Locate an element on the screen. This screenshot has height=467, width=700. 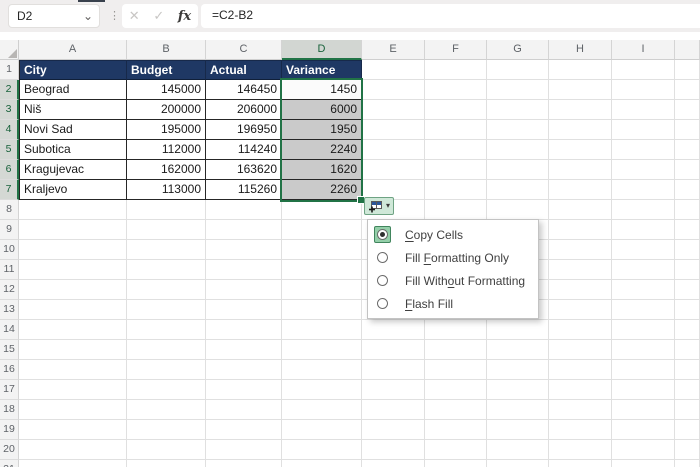
cell-H3 is located at coordinates (580, 110).